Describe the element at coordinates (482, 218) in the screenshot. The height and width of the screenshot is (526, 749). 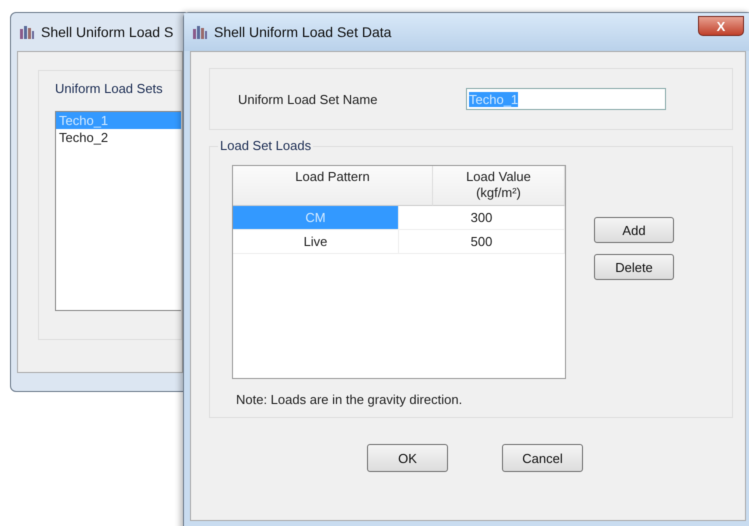
I see `table-cell: 300` at that location.